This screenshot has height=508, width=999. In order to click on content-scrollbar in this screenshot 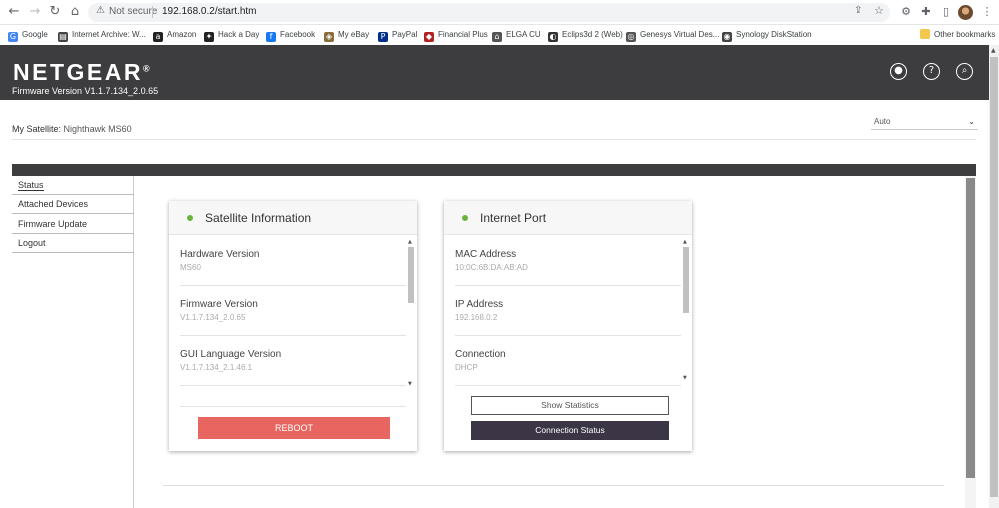, I will do `click(970, 342)`.